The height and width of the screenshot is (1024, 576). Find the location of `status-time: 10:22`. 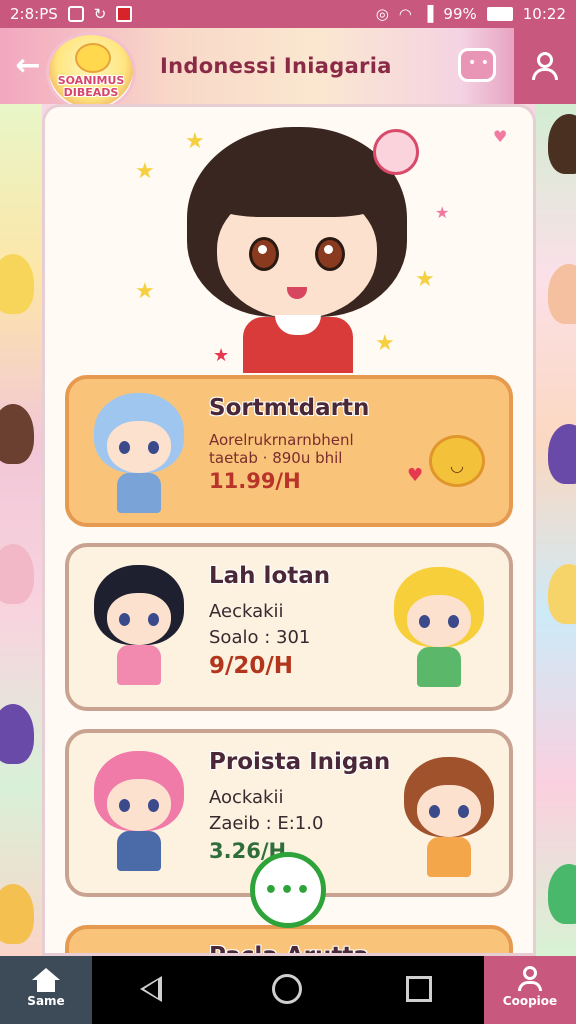

status-time: 10:22 is located at coordinates (544, 14).